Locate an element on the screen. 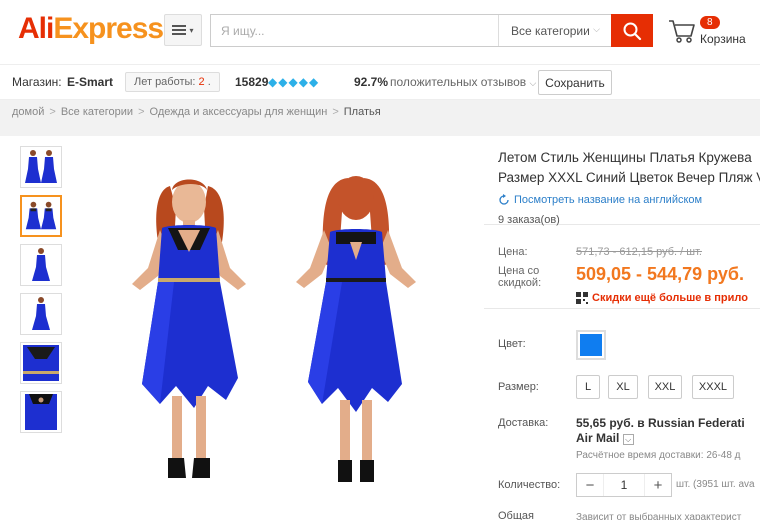 This screenshot has height=520, width=760. top-header: AliExpress™ ▾ Все категории ⌵ 8 Корзина is located at coordinates (380, 32).